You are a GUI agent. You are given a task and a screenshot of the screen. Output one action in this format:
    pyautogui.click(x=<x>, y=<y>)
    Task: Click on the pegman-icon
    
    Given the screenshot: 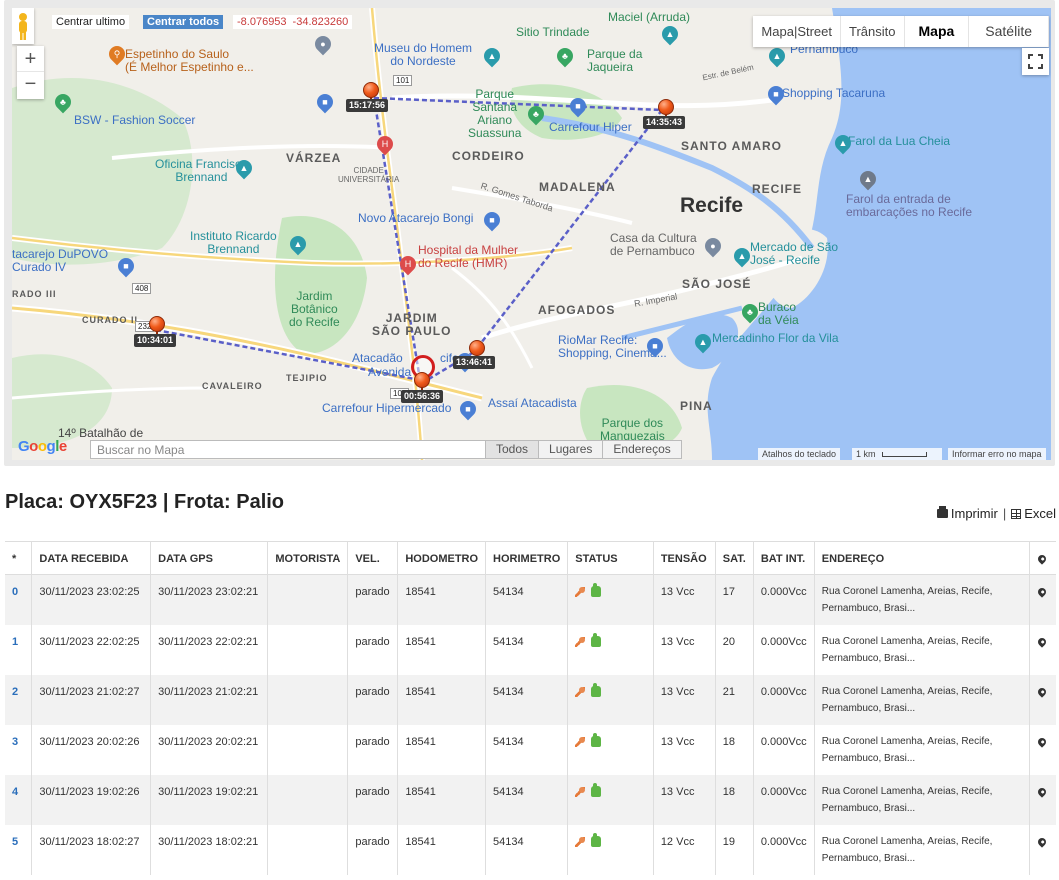 What is the action you would take?
    pyautogui.click(x=23, y=26)
    